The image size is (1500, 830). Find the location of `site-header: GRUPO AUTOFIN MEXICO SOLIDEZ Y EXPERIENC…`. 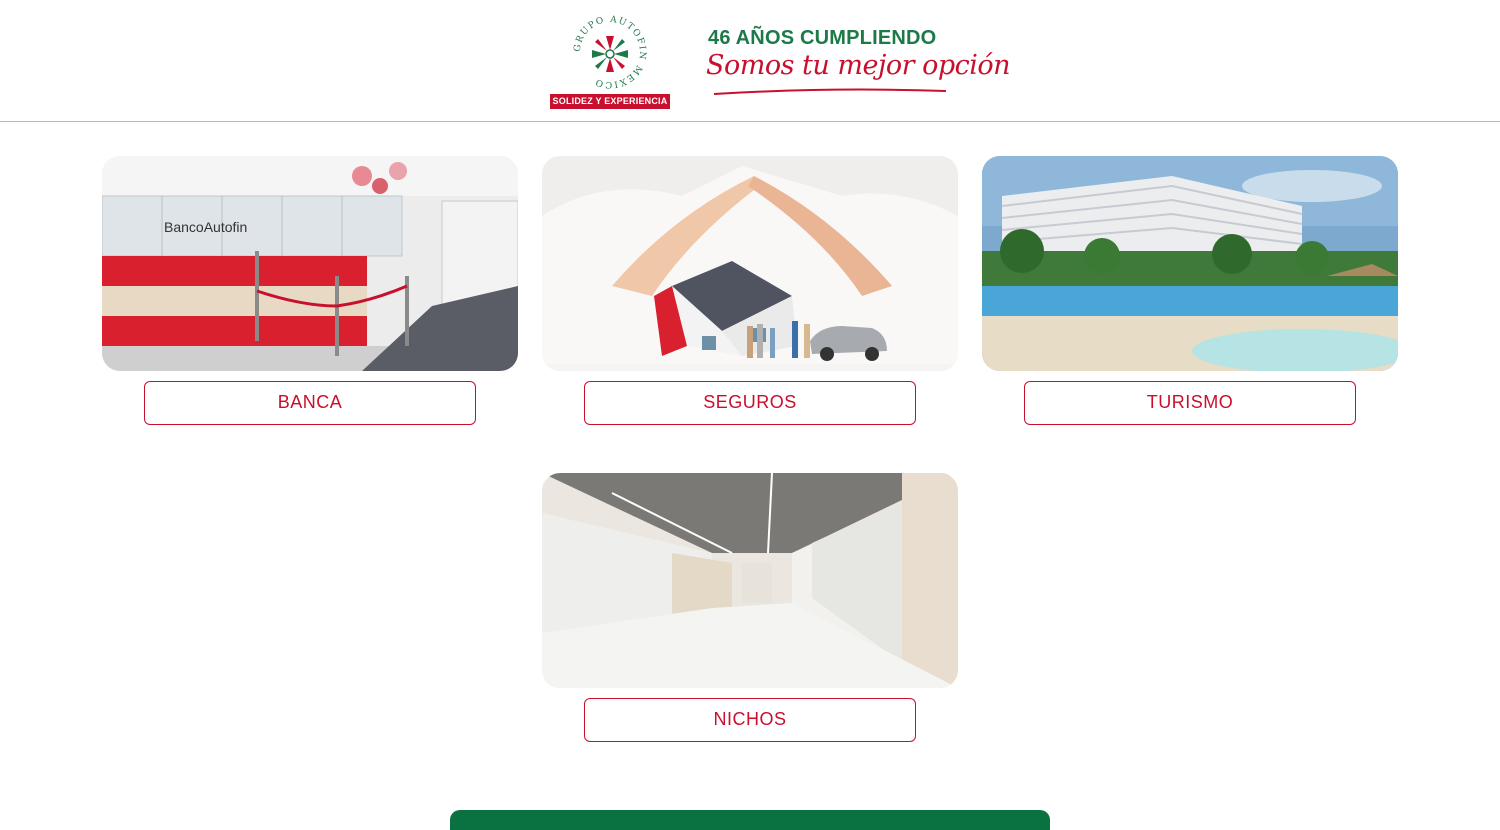

site-header: GRUPO AUTOFIN MEXICO SOLIDEZ Y EXPERIENC… is located at coordinates (750, 61).